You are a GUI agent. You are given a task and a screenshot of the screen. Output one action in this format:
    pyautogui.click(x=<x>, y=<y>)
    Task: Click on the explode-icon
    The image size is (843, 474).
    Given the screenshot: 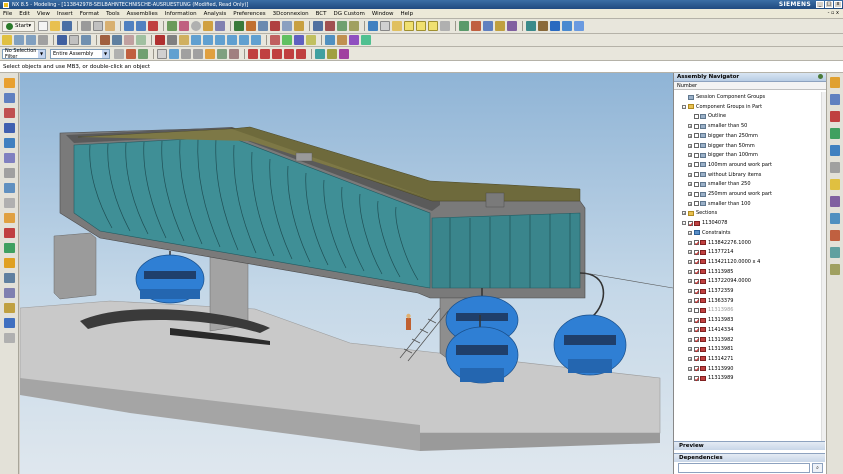 What is the action you would take?
    pyautogui.click(x=512, y=26)
    